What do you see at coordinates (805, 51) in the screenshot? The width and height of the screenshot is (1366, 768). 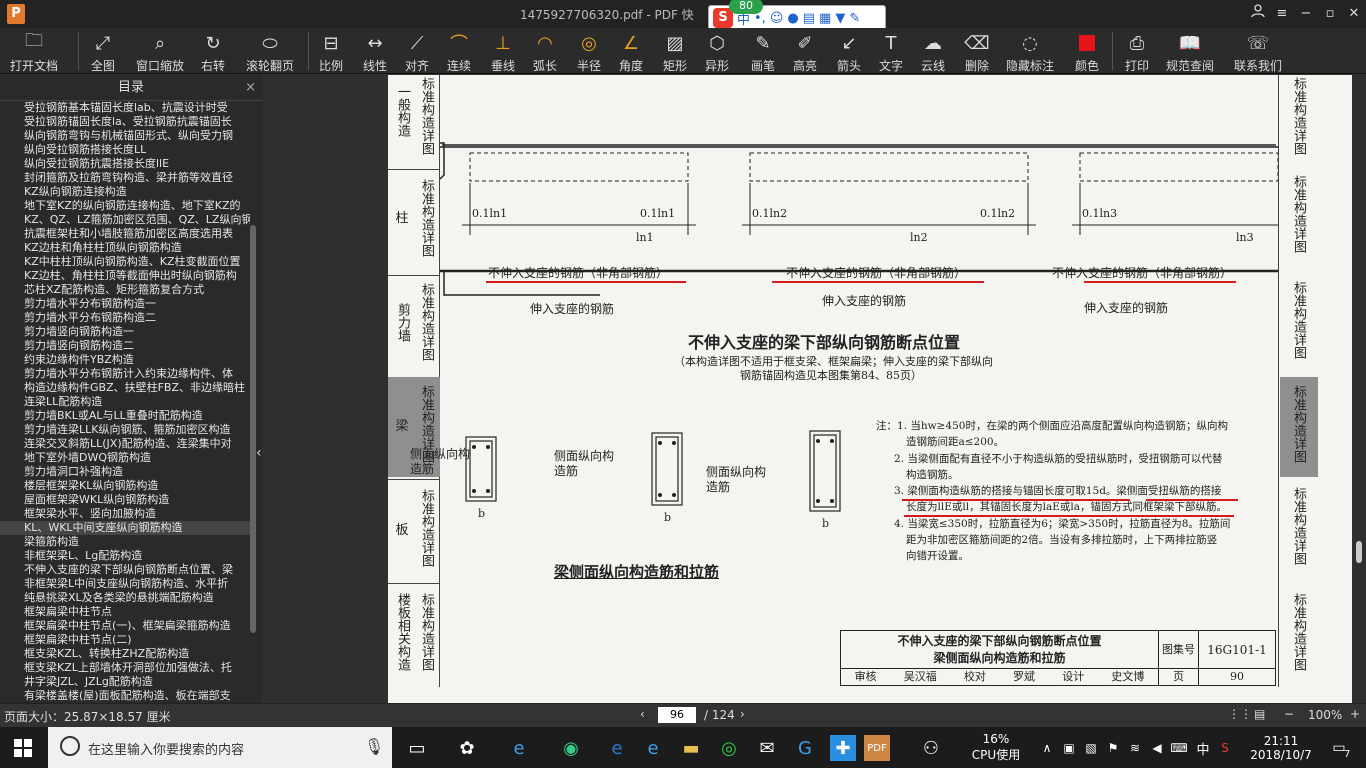 I see `toolbar-highlight-button: ✐ 高亮` at bounding box center [805, 51].